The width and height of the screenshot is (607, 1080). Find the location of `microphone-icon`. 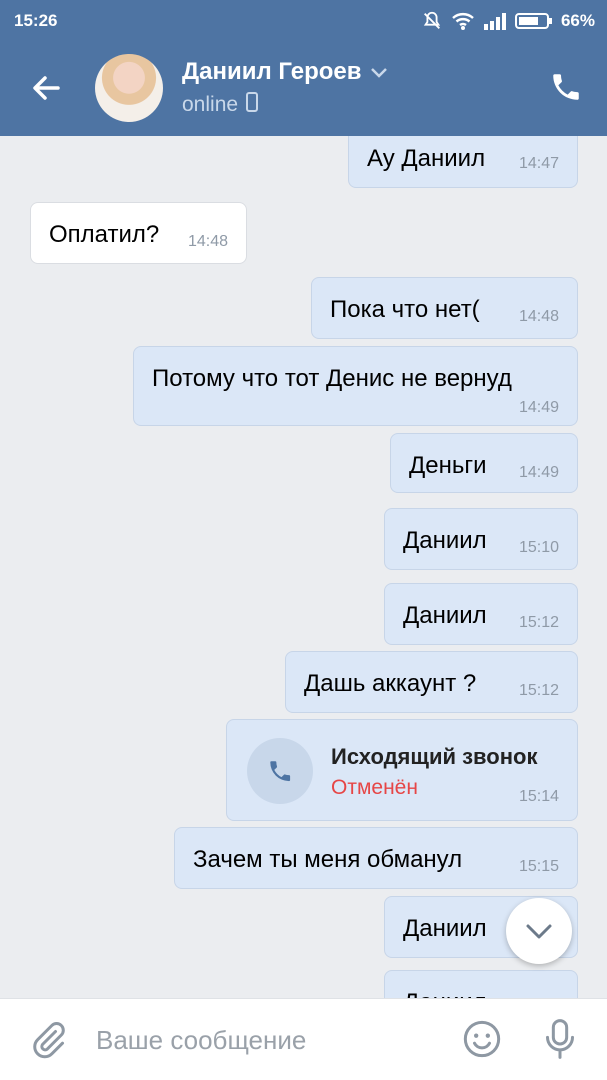

microphone-icon is located at coordinates (560, 1039).